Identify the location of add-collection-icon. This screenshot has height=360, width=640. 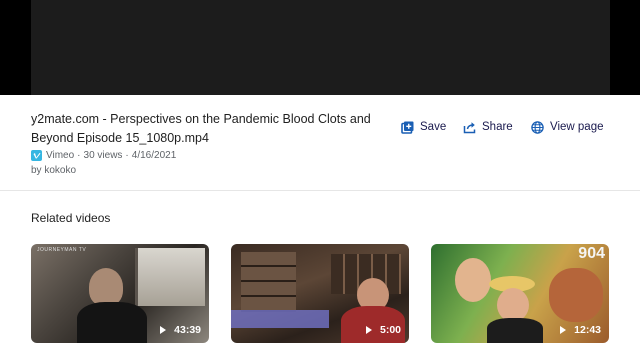
(407, 127).